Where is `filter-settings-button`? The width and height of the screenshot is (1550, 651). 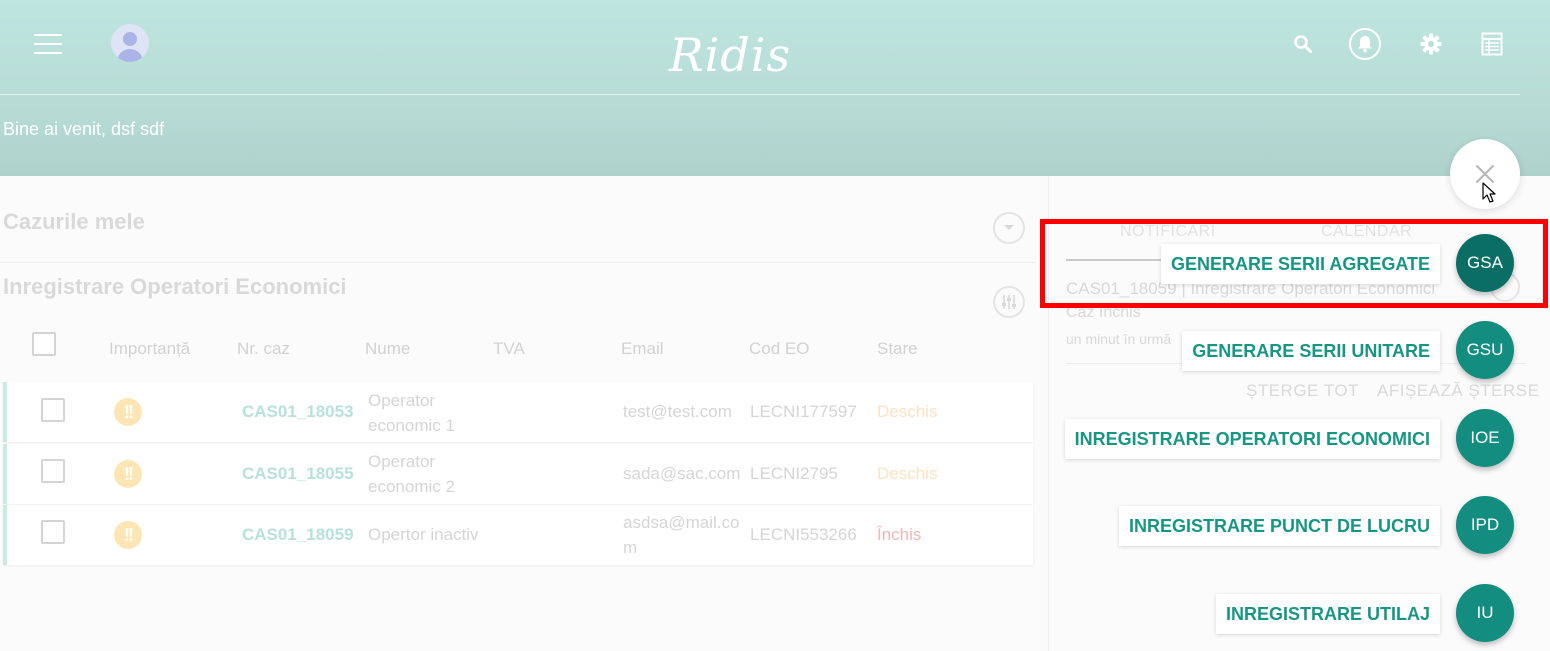 filter-settings-button is located at coordinates (1009, 302).